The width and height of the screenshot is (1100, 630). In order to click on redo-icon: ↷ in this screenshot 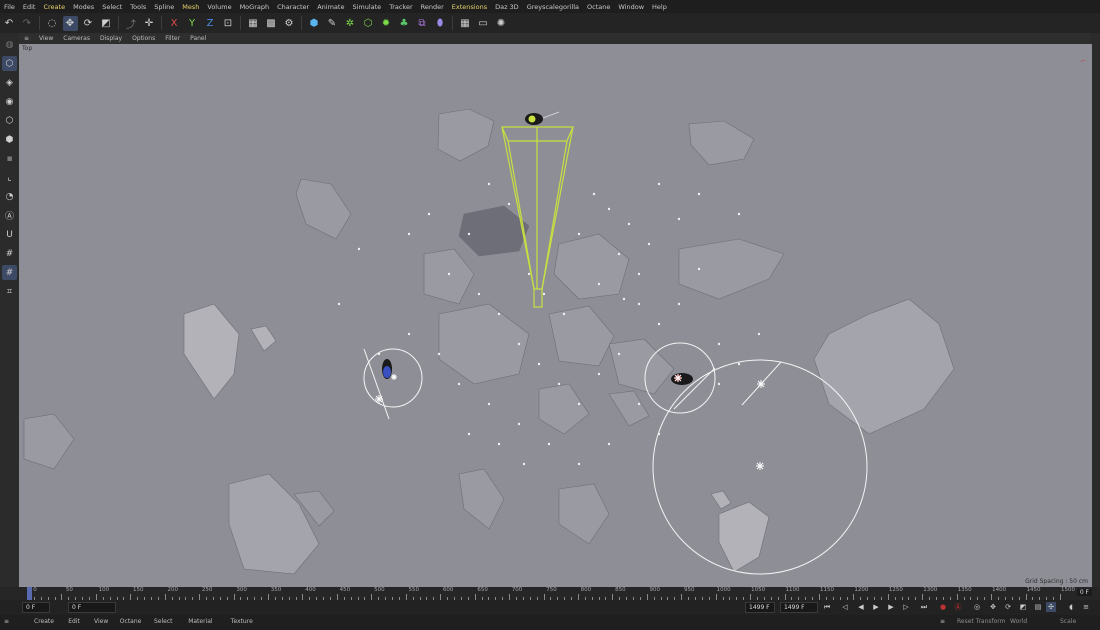, I will do `click(27, 23)`.